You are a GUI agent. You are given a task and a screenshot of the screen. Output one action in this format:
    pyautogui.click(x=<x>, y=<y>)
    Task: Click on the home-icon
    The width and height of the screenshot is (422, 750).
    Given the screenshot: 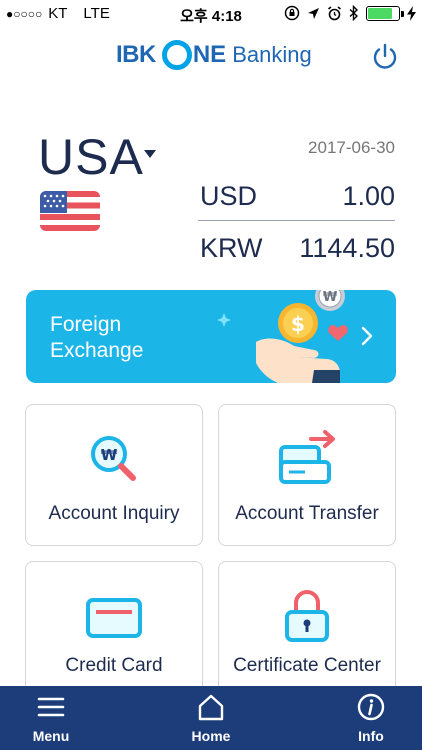 What is the action you would take?
    pyautogui.click(x=211, y=707)
    